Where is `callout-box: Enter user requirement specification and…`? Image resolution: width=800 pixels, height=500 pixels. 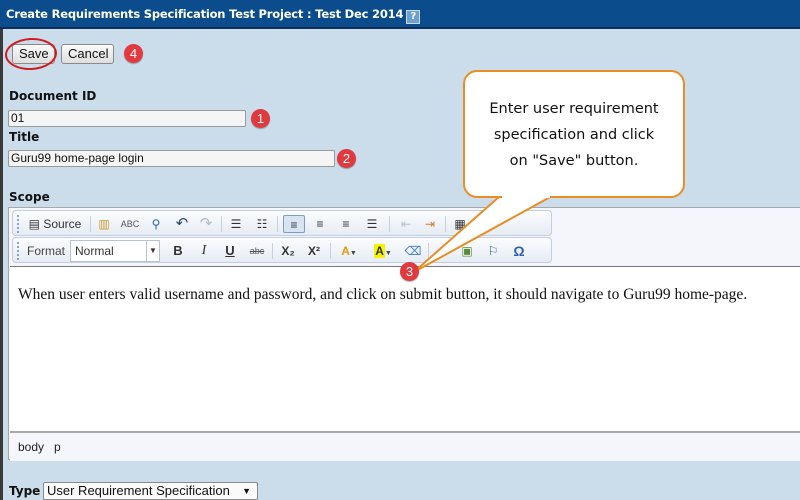
callout-box: Enter user requirement specification and… is located at coordinates (574, 134).